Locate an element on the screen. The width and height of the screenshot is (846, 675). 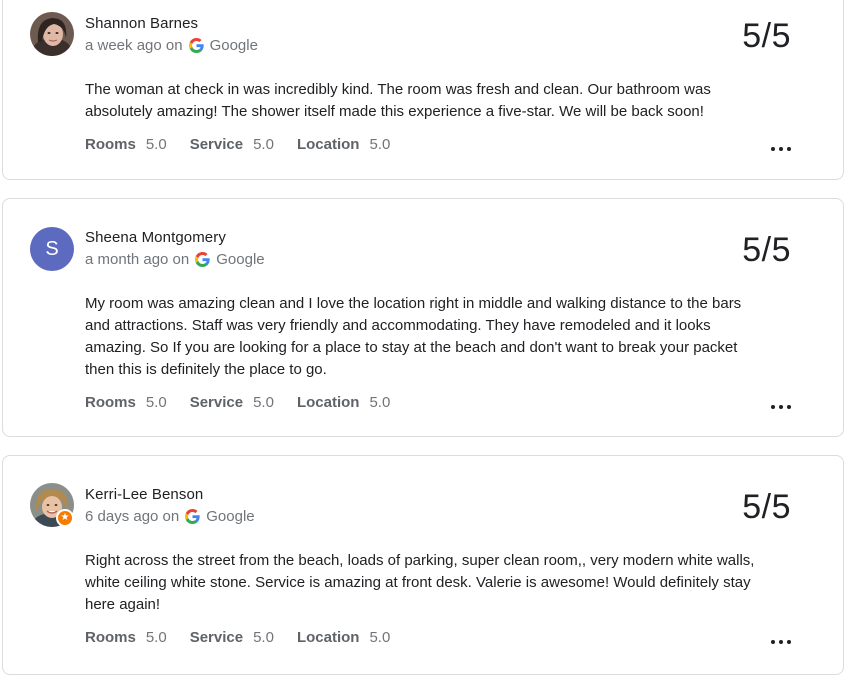
review-time: 6 days ago on is located at coordinates (132, 516).